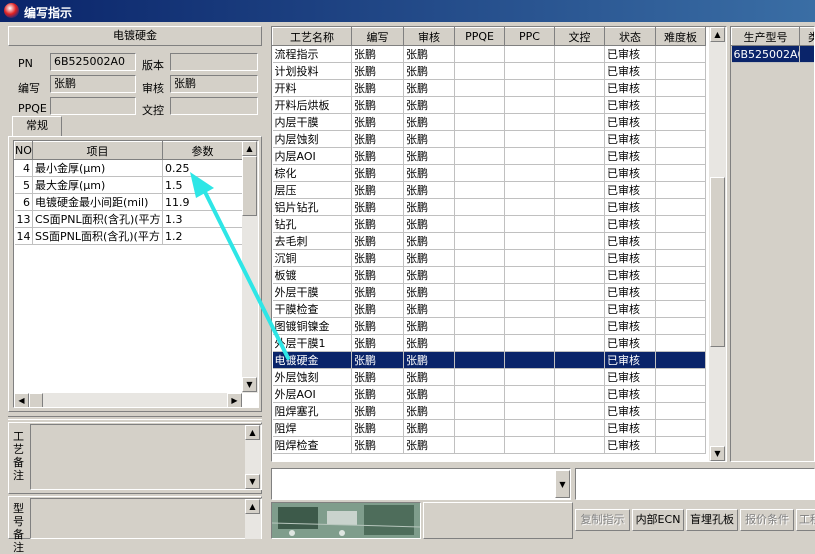  I want to click on process-name-cell: 开料后烘板, so click(312, 105).